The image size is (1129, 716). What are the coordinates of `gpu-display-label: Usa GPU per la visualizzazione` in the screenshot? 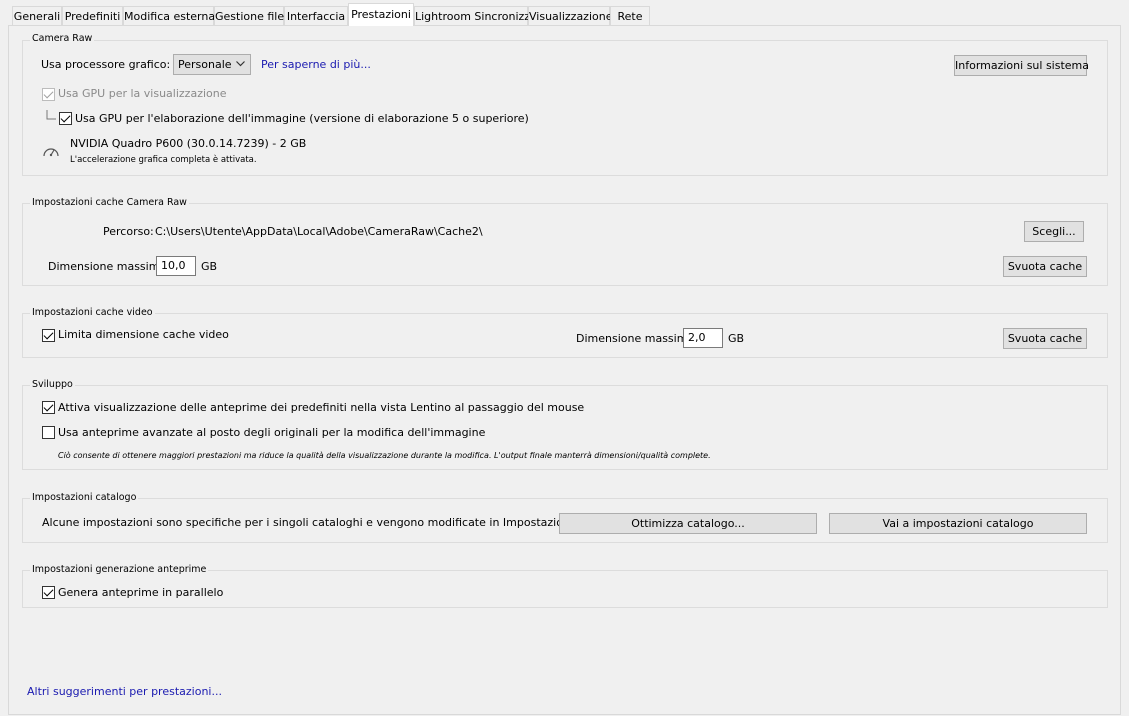 It's located at (142, 93).